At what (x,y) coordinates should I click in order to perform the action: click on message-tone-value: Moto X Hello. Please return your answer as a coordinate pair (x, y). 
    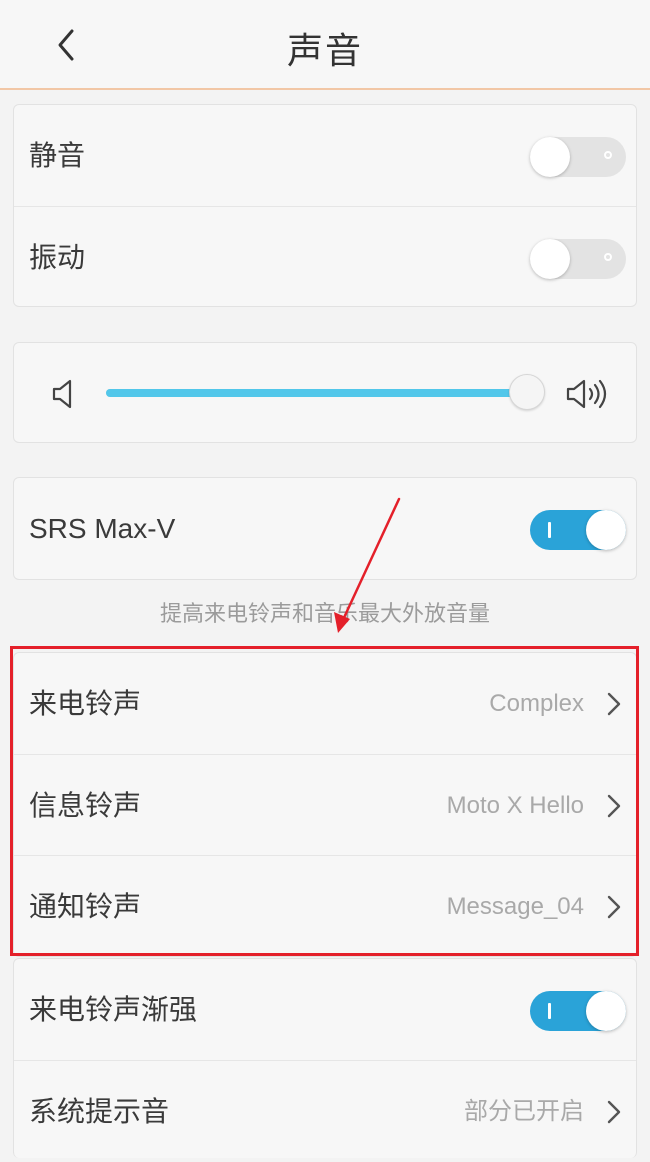
    Looking at the image, I should click on (515, 805).